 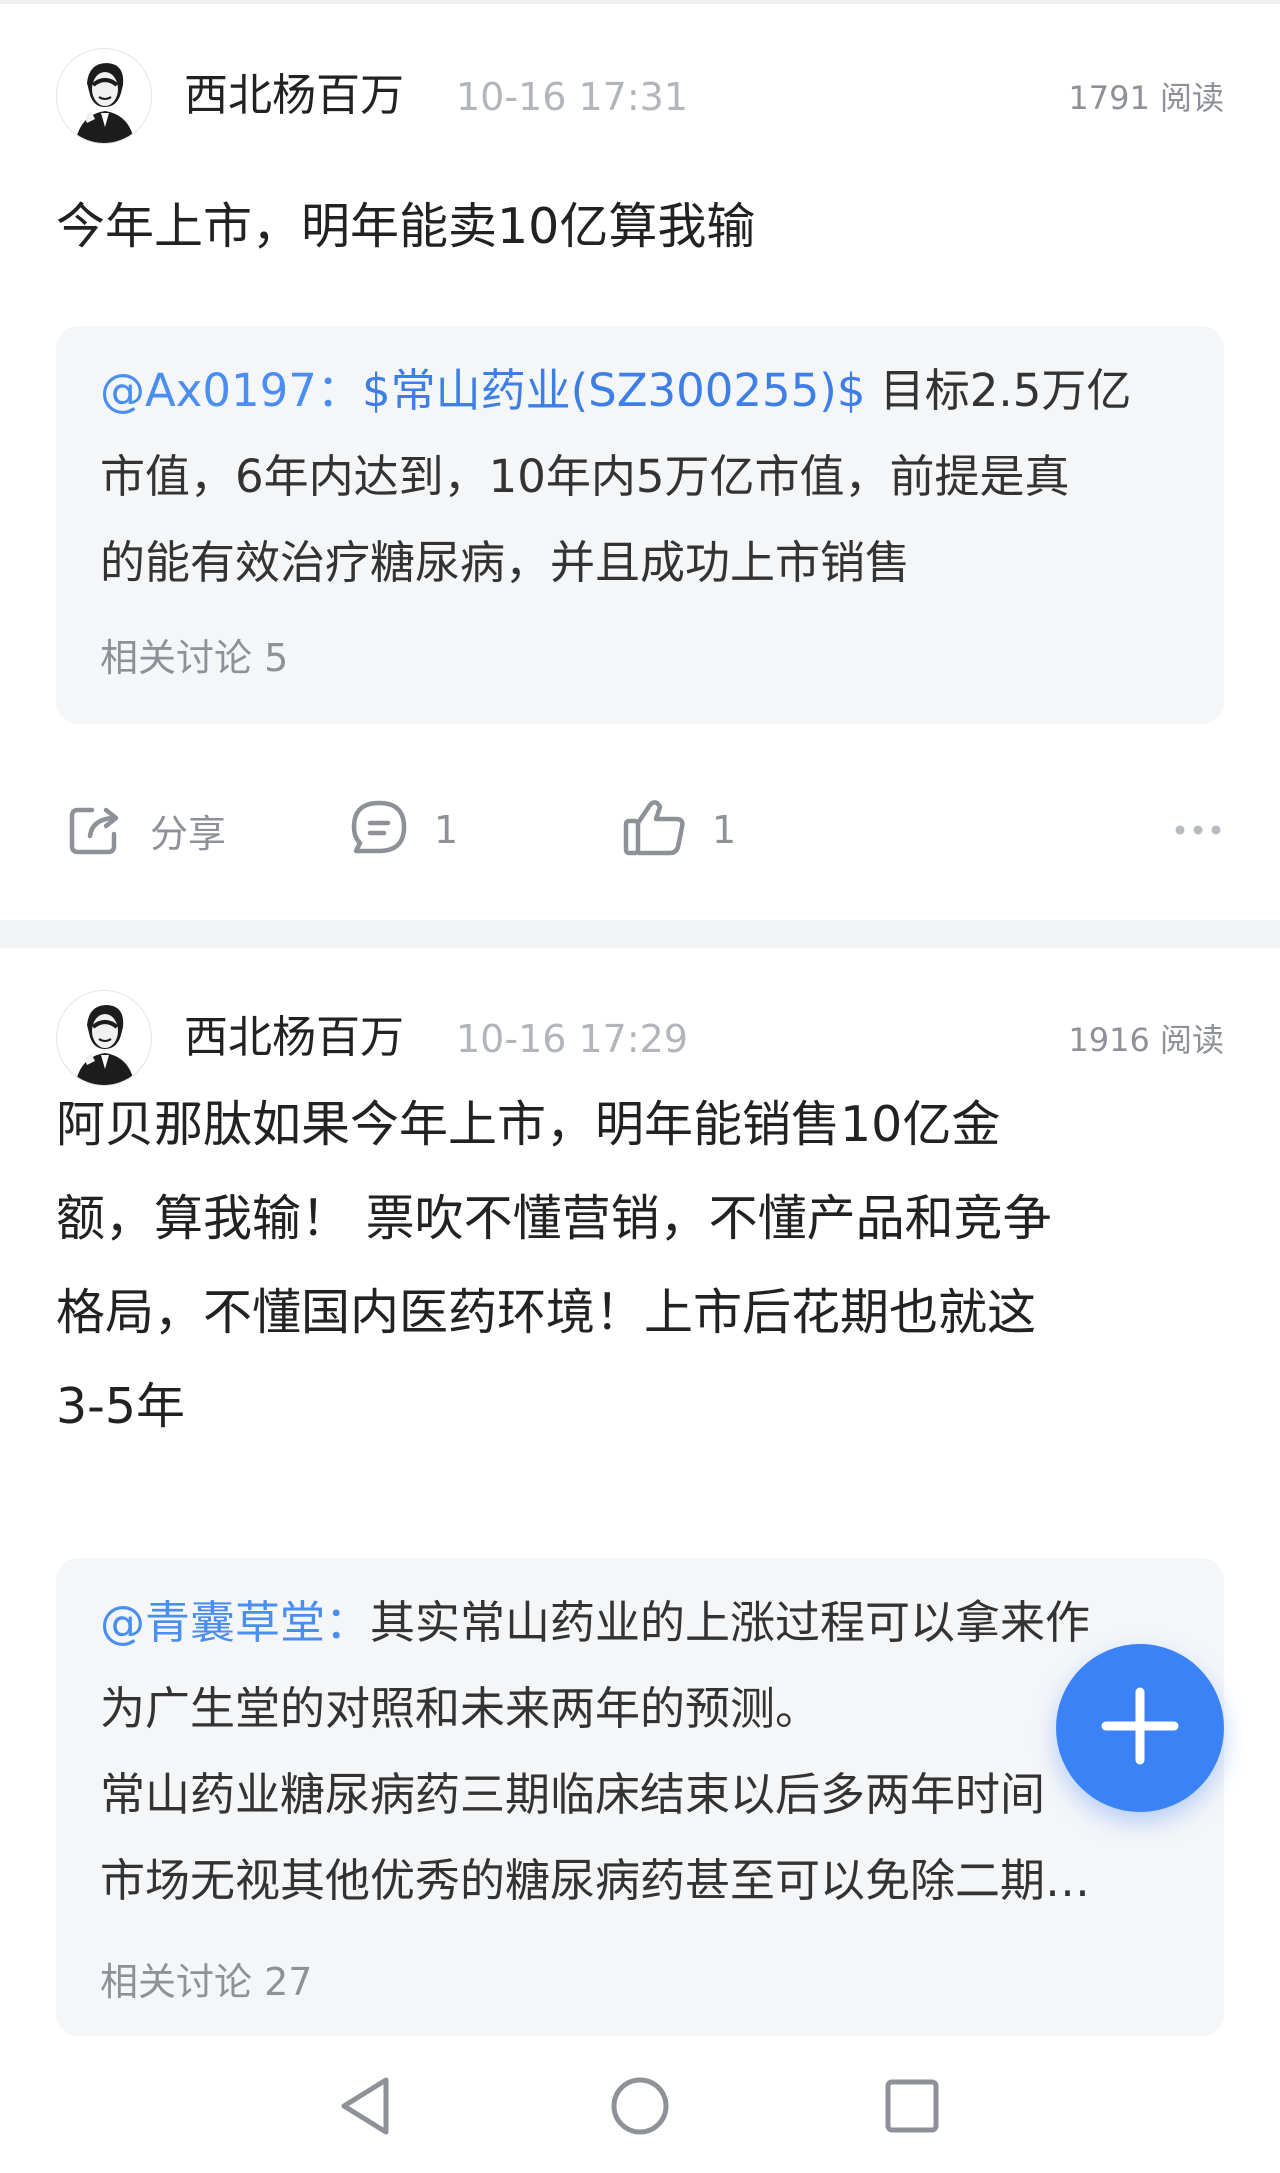 What do you see at coordinates (1146, 1040) in the screenshot?
I see `read-count: 1916 阅读` at bounding box center [1146, 1040].